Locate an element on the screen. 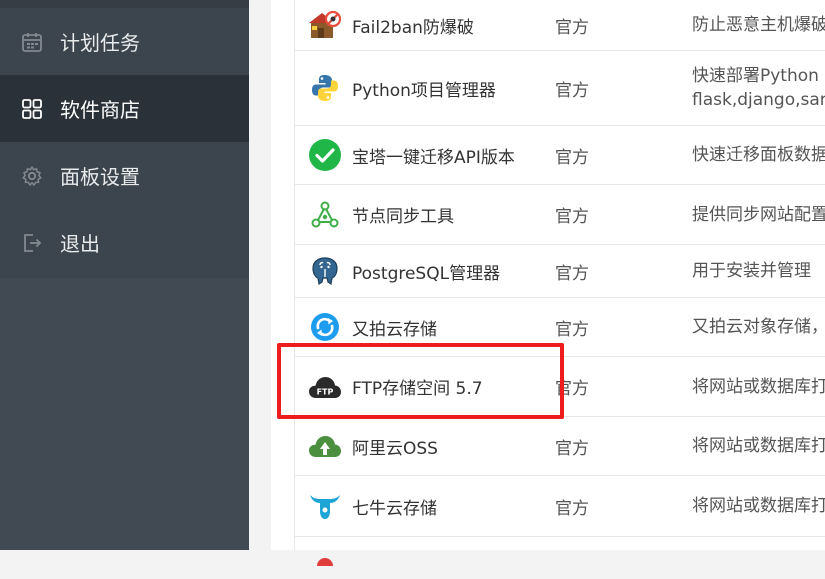 The height and width of the screenshot is (579, 825). qiniu-icon is located at coordinates (325, 506).